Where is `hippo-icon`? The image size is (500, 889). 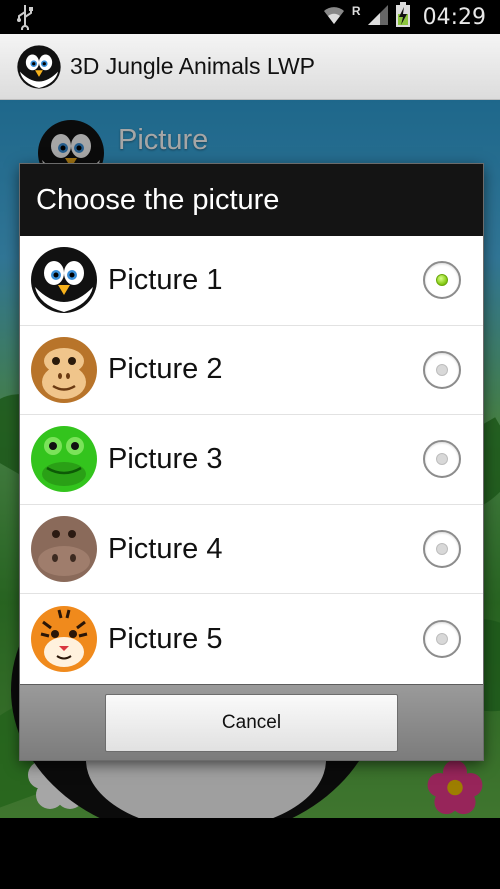 hippo-icon is located at coordinates (64, 549).